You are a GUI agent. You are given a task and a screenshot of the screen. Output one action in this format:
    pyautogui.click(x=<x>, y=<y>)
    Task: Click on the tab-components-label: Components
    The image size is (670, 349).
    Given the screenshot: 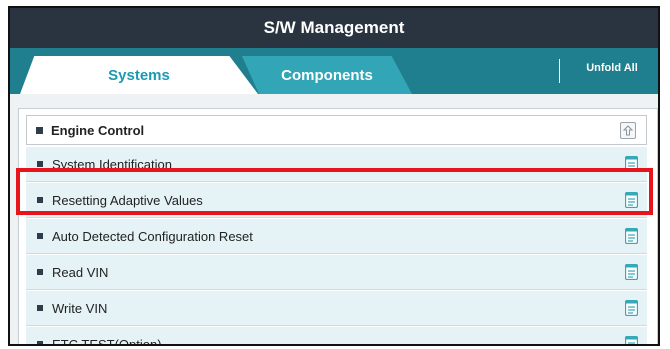 What is the action you would take?
    pyautogui.click(x=327, y=75)
    